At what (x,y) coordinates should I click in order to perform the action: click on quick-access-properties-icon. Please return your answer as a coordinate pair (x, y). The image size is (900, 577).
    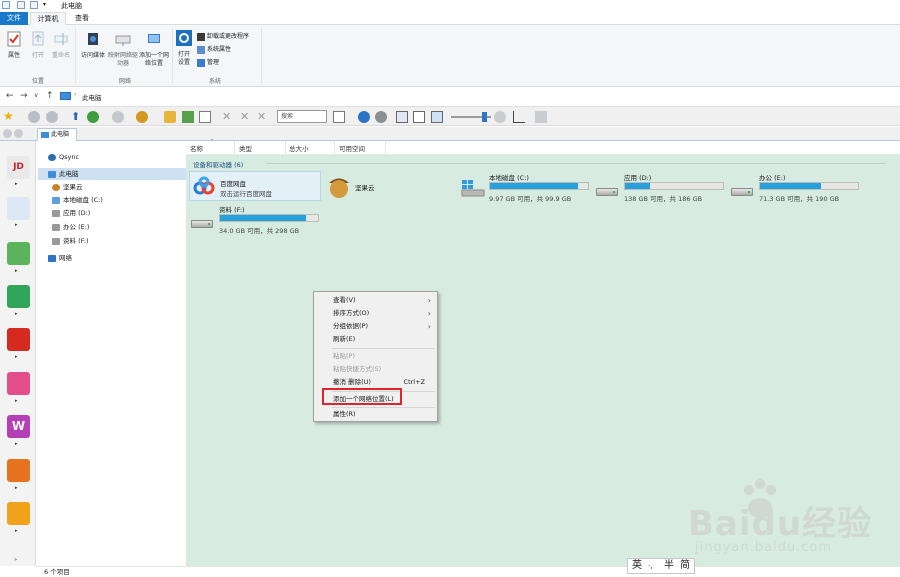
    Looking at the image, I should click on (21, 5).